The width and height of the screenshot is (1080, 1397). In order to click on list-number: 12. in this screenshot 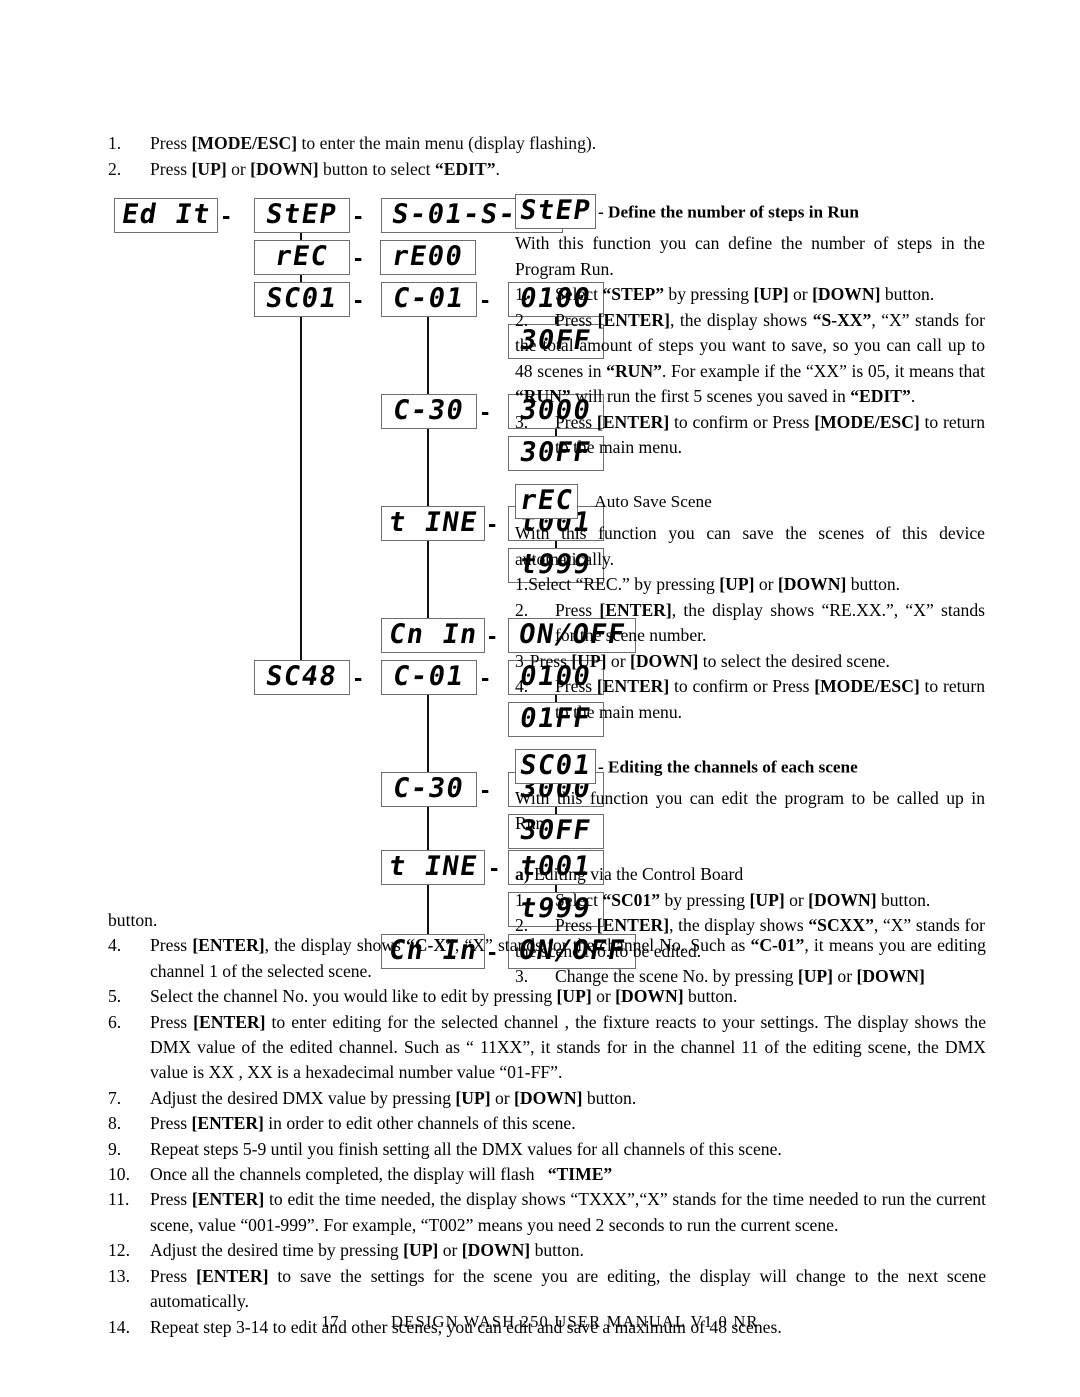, I will do `click(119, 1250)`.